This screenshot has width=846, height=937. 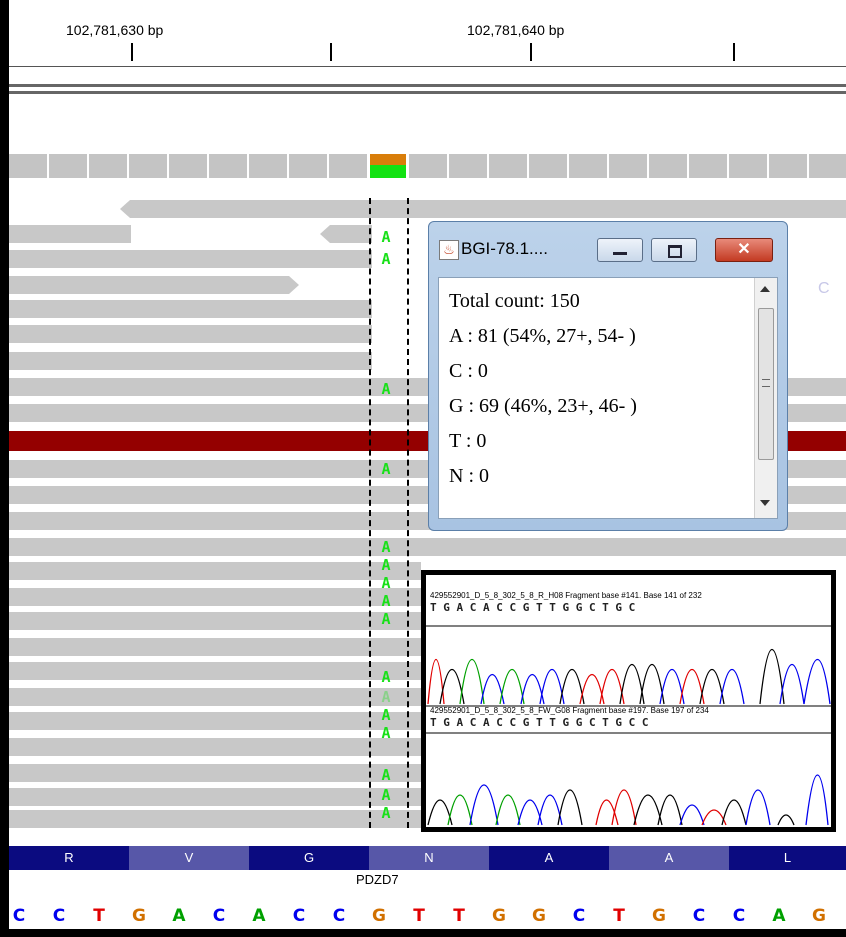 I want to click on amino-acid-cell: G, so click(x=309, y=858).